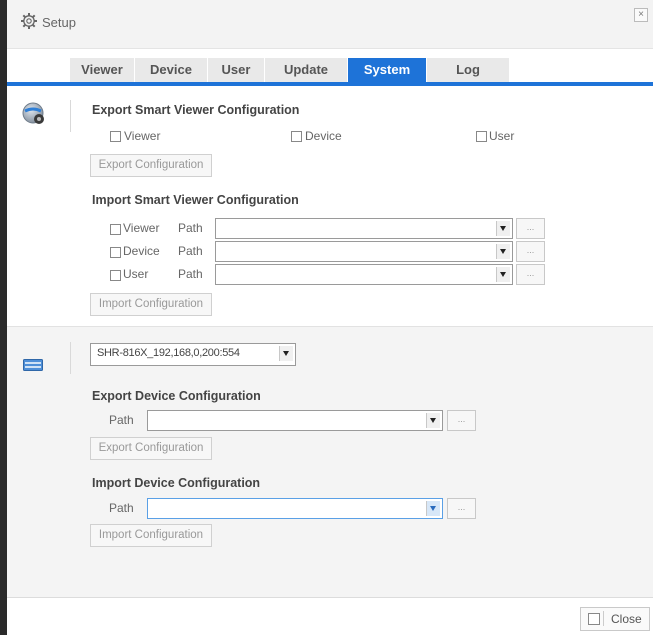 The image size is (653, 636). I want to click on tab-user: User, so click(236, 70).